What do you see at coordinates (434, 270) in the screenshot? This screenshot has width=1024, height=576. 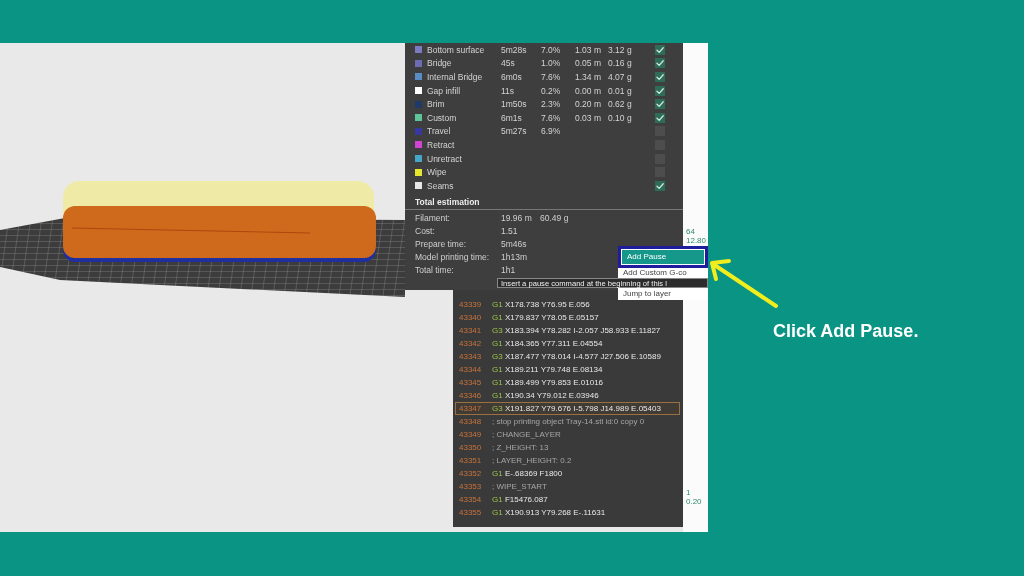 I see `stat-label: Total time:` at bounding box center [434, 270].